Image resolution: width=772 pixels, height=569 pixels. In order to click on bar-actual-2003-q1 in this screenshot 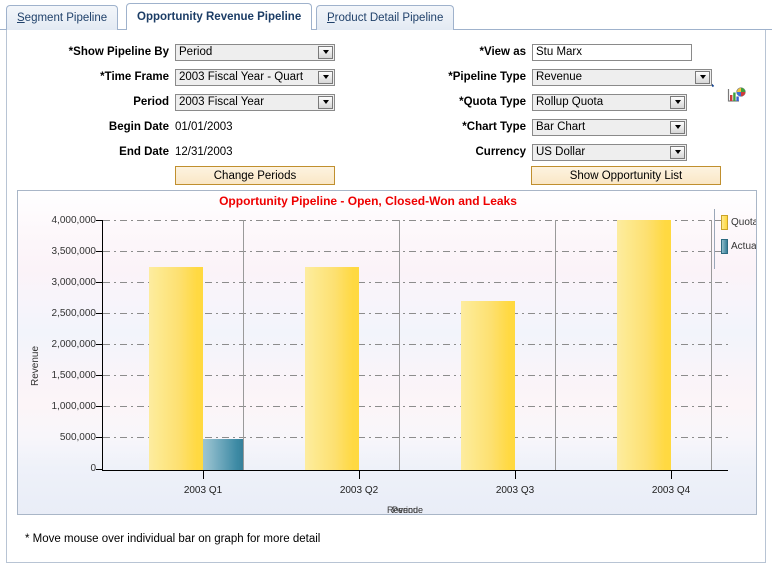, I will do `click(223, 454)`.